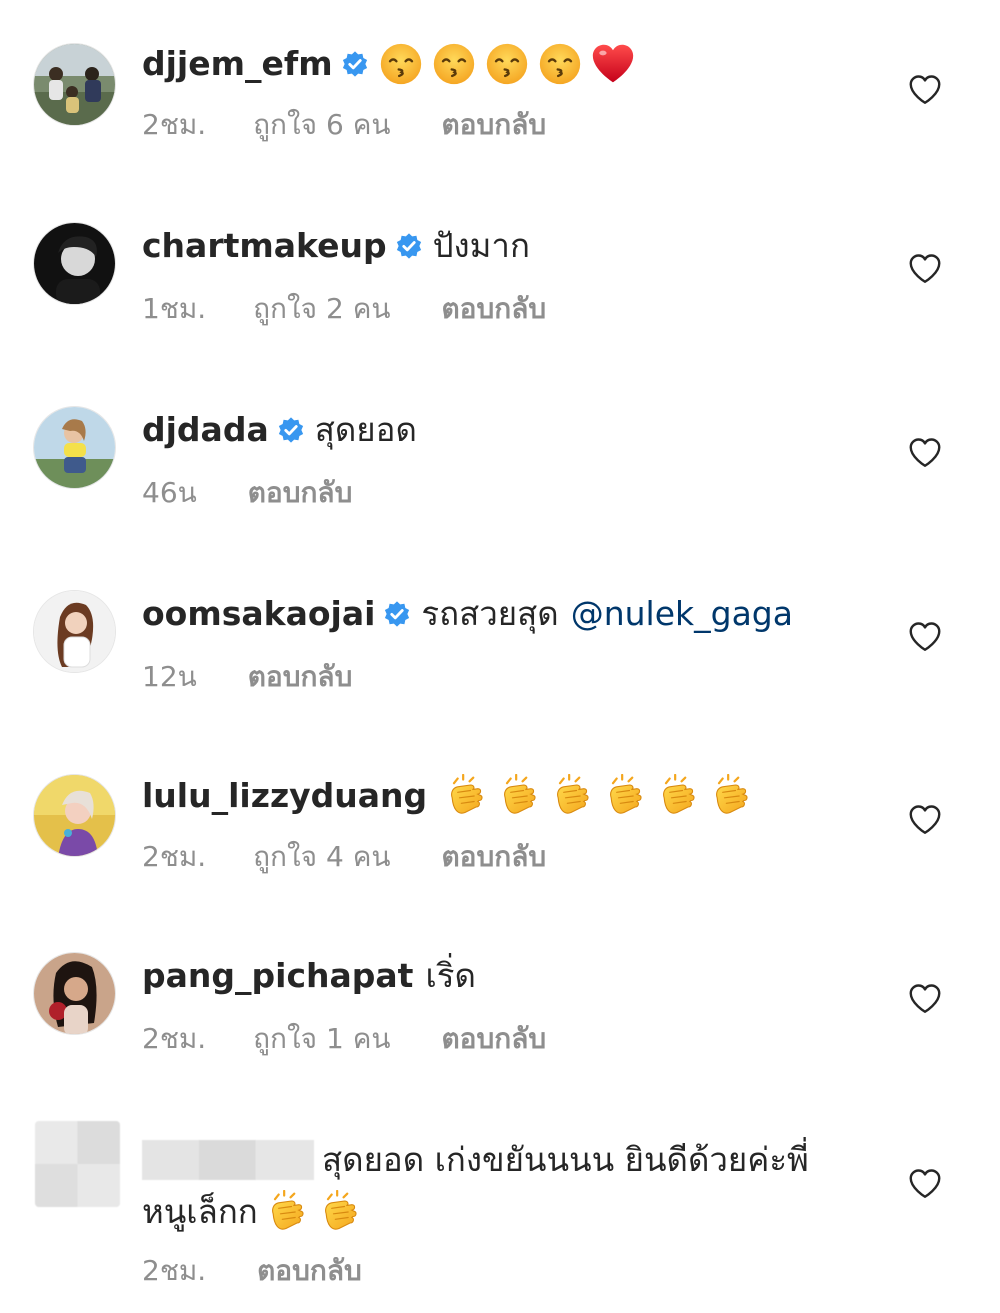 This screenshot has width=1000, height=1313. What do you see at coordinates (205, 430) in the screenshot?
I see `username: djdada` at bounding box center [205, 430].